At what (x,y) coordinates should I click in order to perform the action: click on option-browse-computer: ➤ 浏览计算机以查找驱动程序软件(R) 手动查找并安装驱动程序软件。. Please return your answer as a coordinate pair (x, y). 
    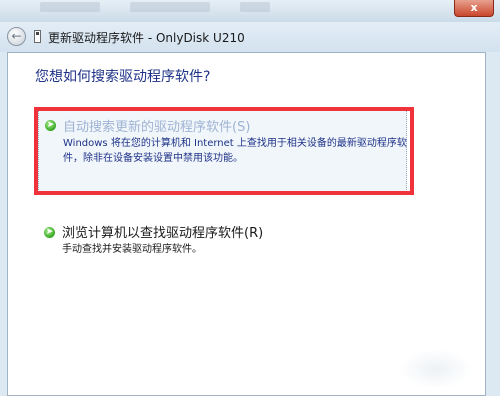
    Looking at the image, I should click on (228, 240).